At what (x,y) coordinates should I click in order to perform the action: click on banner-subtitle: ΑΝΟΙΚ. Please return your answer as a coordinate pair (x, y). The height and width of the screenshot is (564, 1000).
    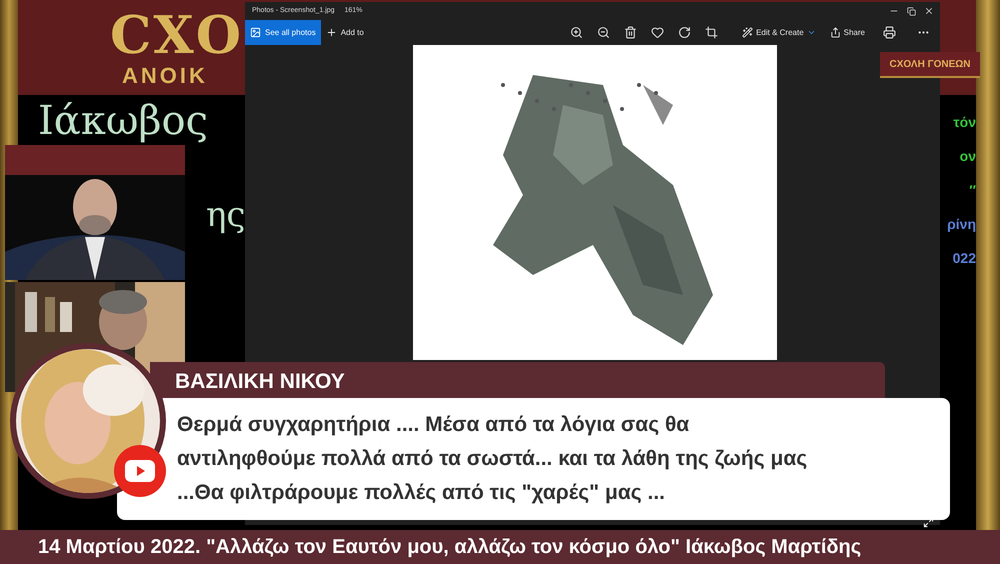
    Looking at the image, I should click on (164, 76).